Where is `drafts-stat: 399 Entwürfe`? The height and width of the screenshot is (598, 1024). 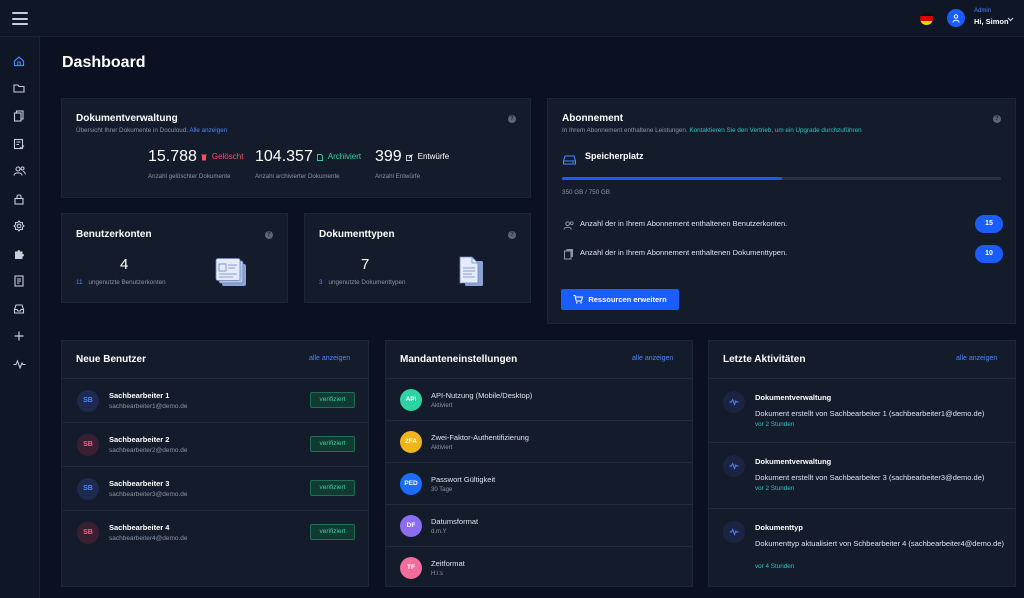
drafts-stat: 399 Entwürfe is located at coordinates (412, 156).